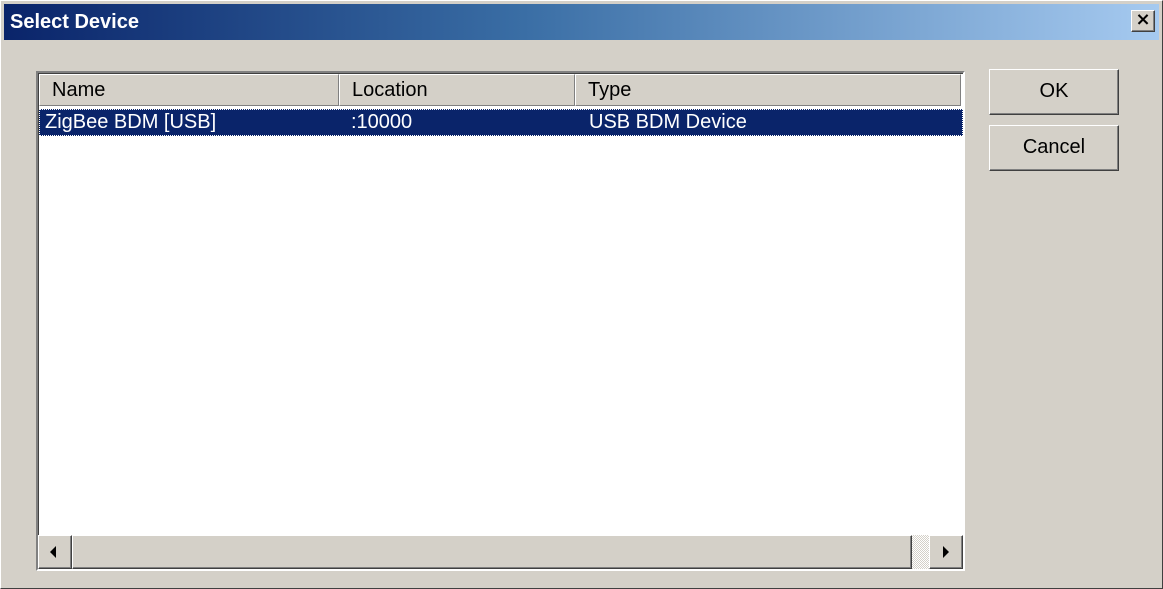 The height and width of the screenshot is (589, 1163). I want to click on title-bar: Select Device ×, so click(581, 22).